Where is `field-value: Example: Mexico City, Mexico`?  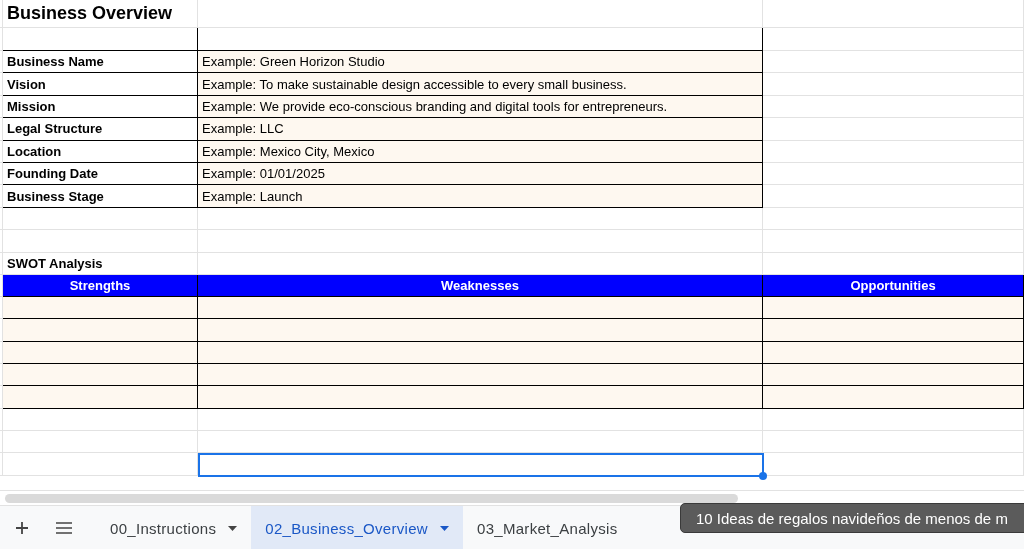
field-value: Example: Mexico City, Mexico is located at coordinates (480, 151).